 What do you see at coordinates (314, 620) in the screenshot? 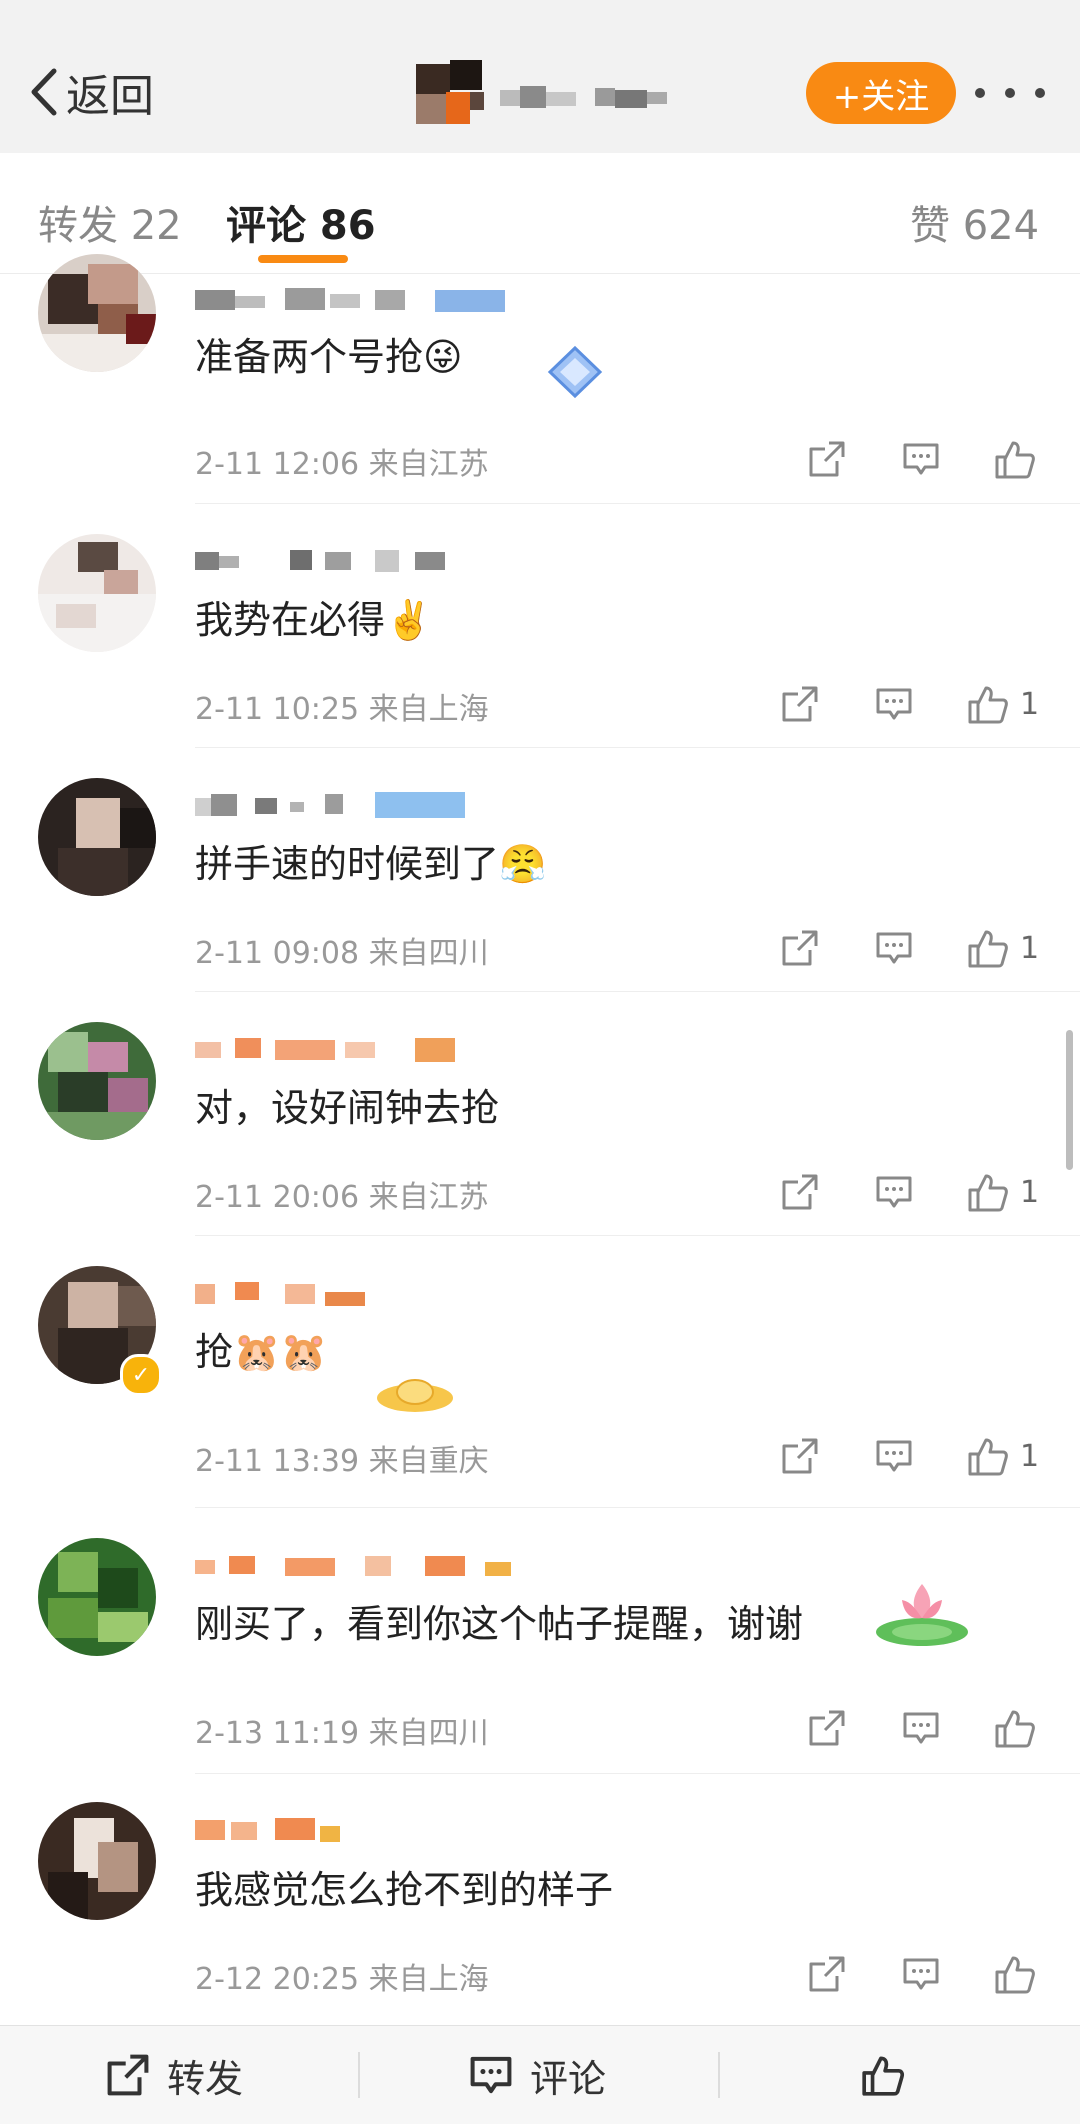
I see `comment-text: 我势在必得✌️` at bounding box center [314, 620].